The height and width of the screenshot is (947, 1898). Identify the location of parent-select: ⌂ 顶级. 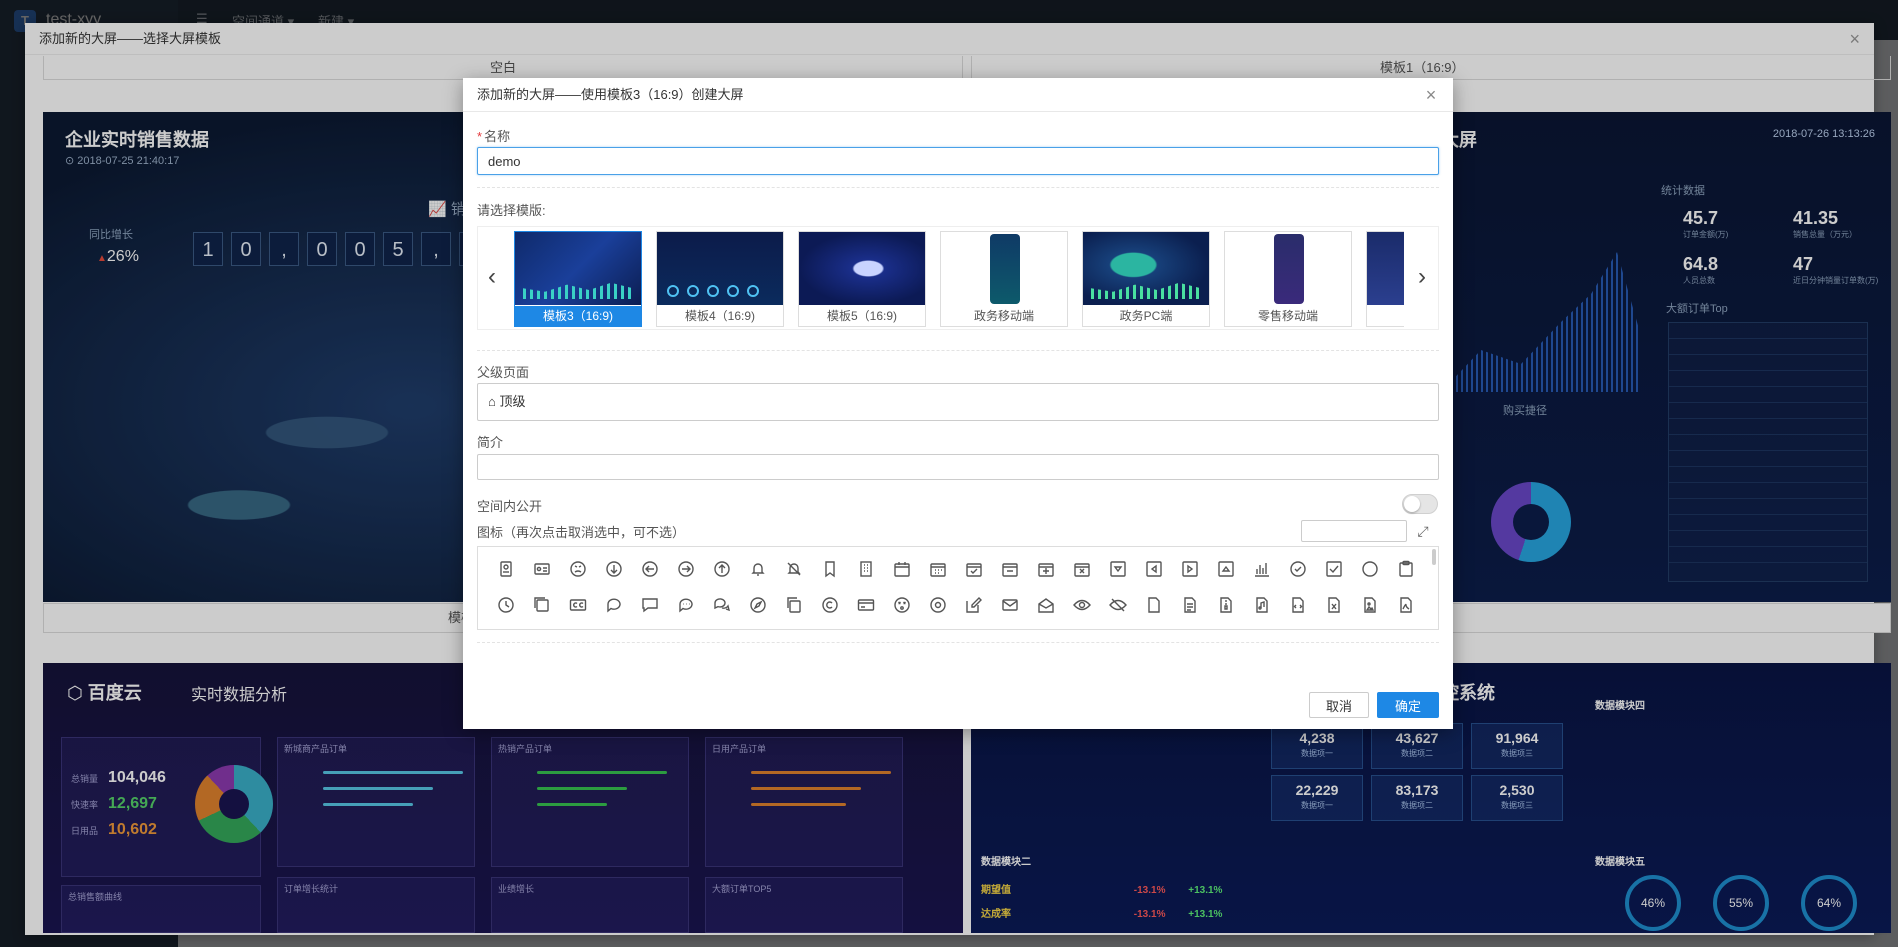
(958, 402).